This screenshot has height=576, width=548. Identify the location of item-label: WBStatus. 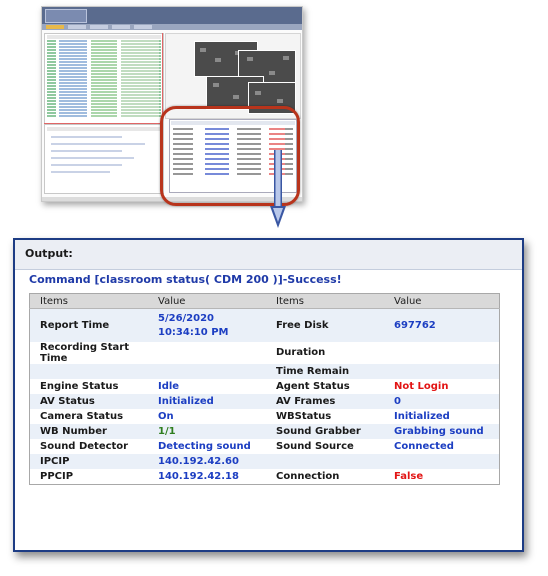
(304, 416).